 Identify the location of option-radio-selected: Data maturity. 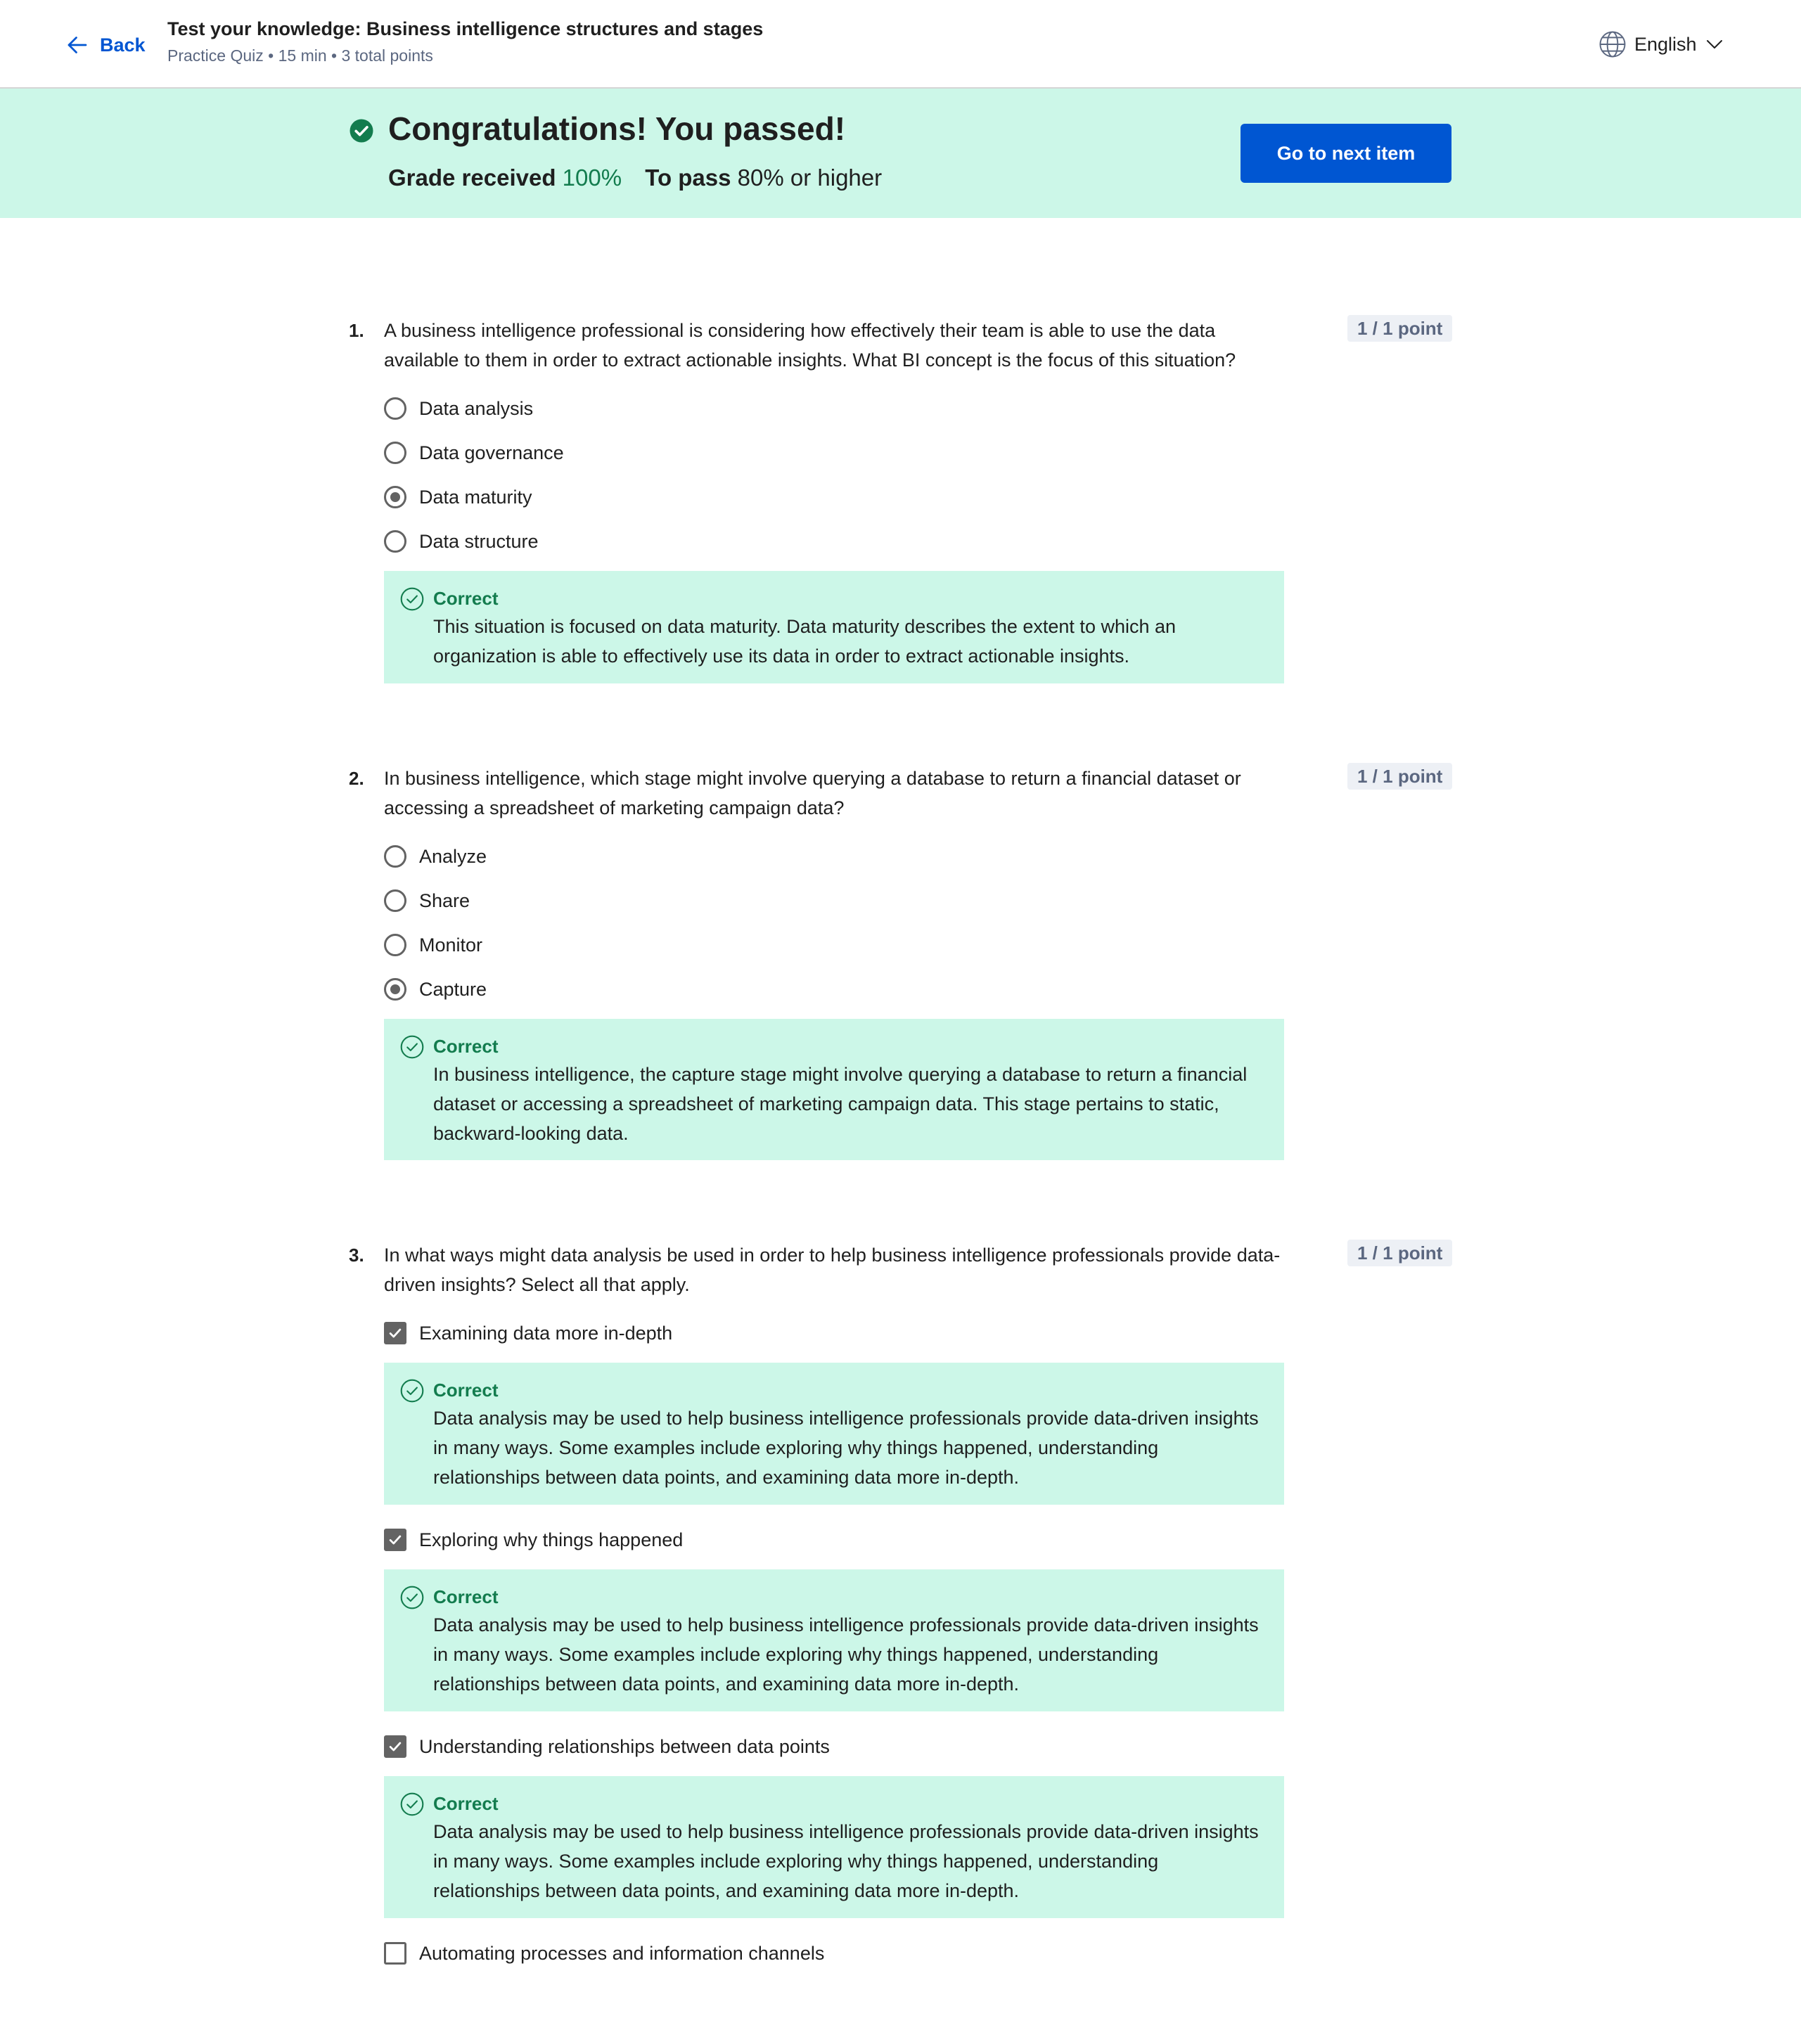
(458, 497).